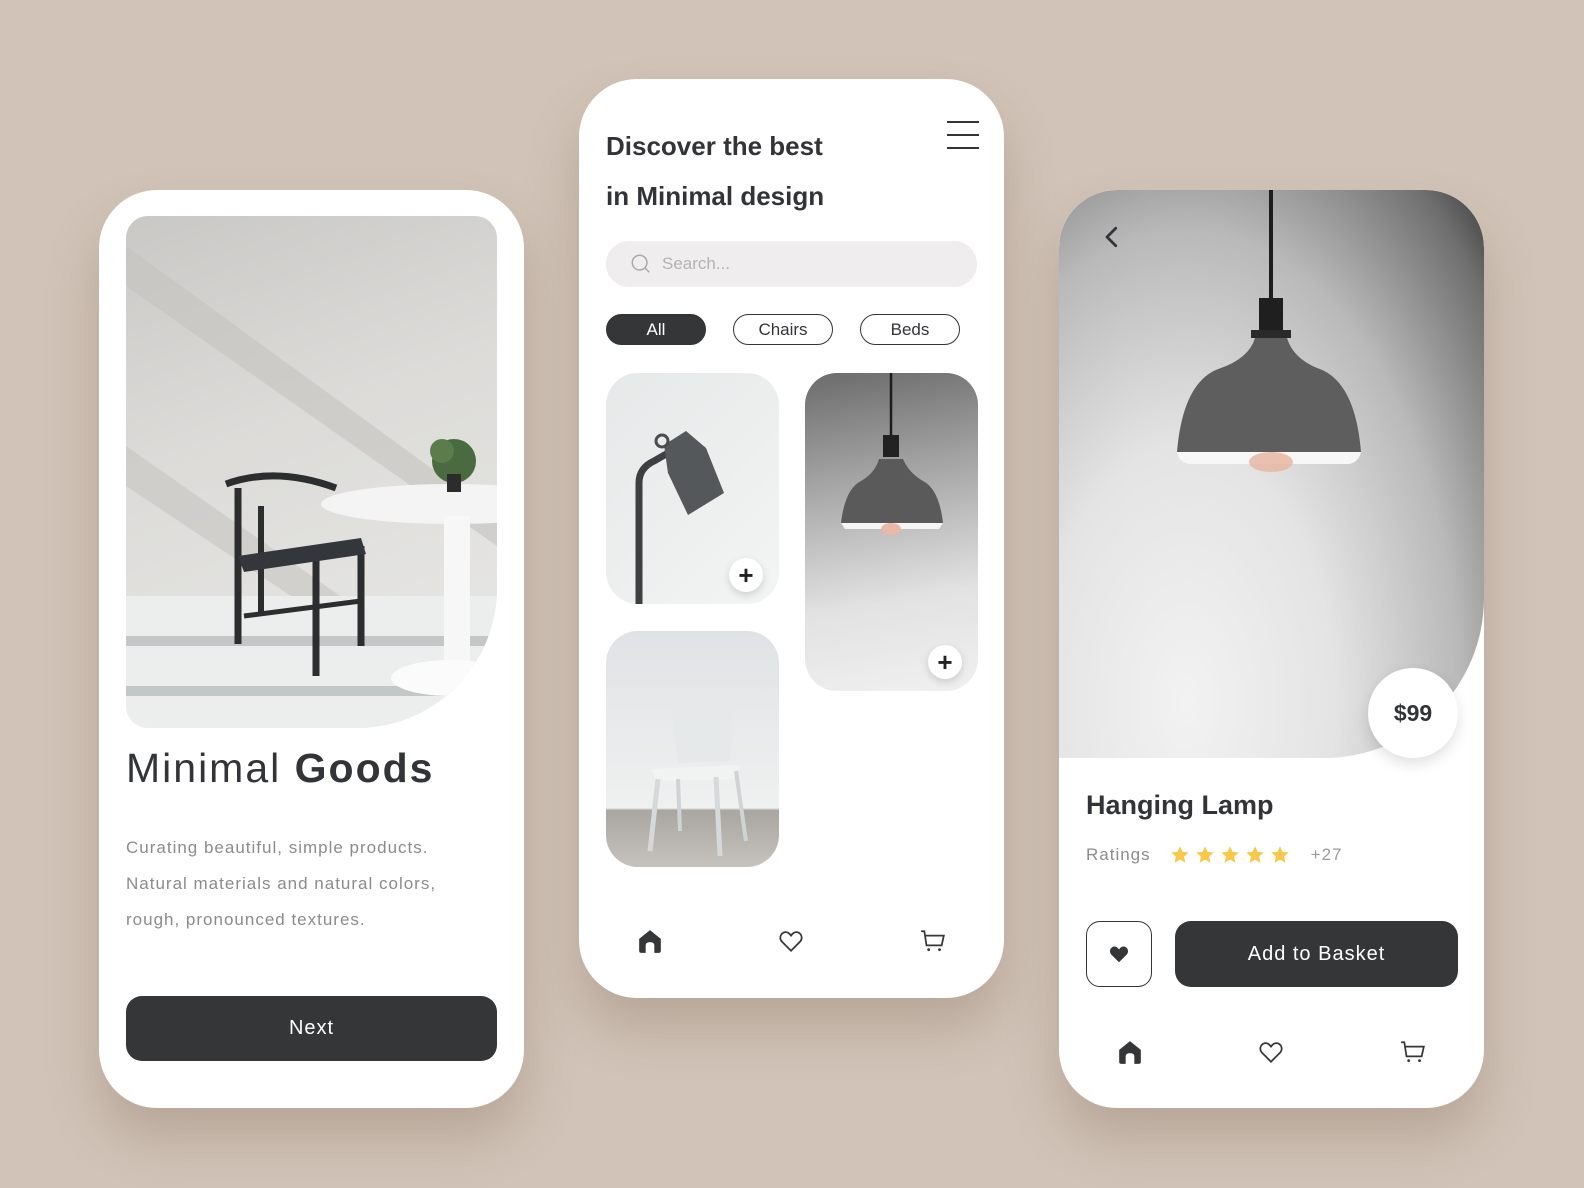 The image size is (1584, 1188). What do you see at coordinates (364, 768) in the screenshot?
I see `title-bold-text: Goods` at bounding box center [364, 768].